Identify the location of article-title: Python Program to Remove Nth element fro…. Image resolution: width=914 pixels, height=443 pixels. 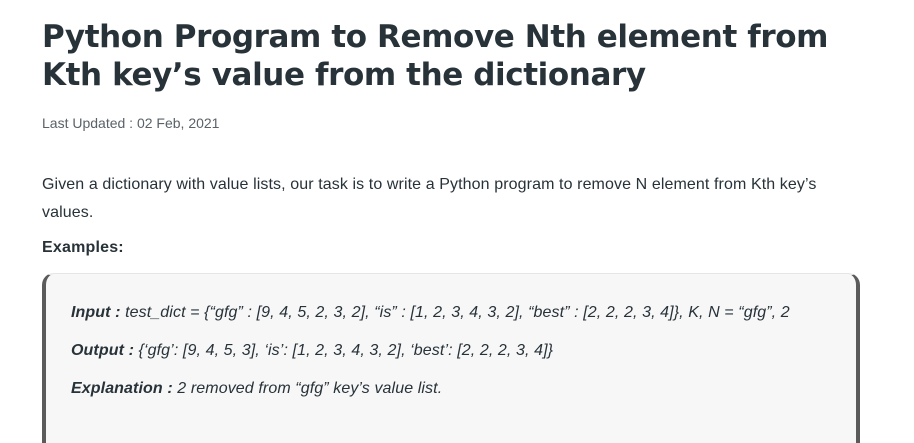
(435, 56).